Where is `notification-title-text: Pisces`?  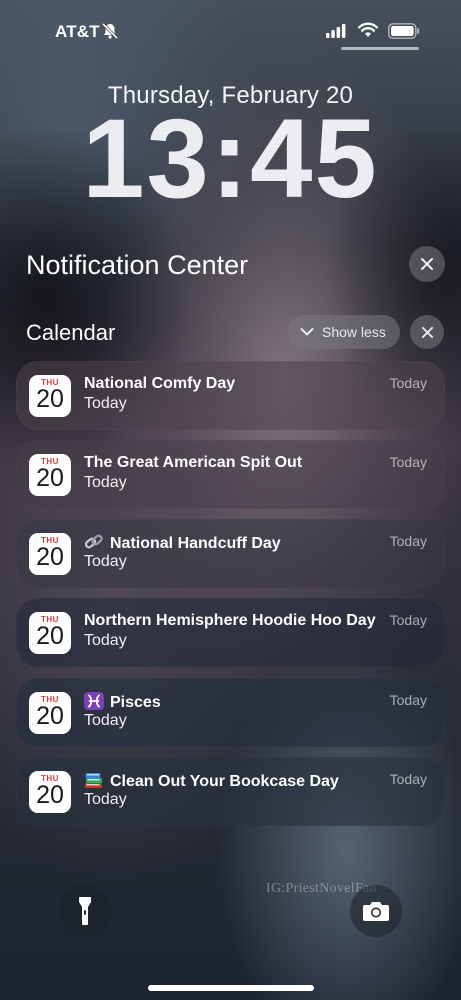
notification-title-text: Pisces is located at coordinates (135, 702).